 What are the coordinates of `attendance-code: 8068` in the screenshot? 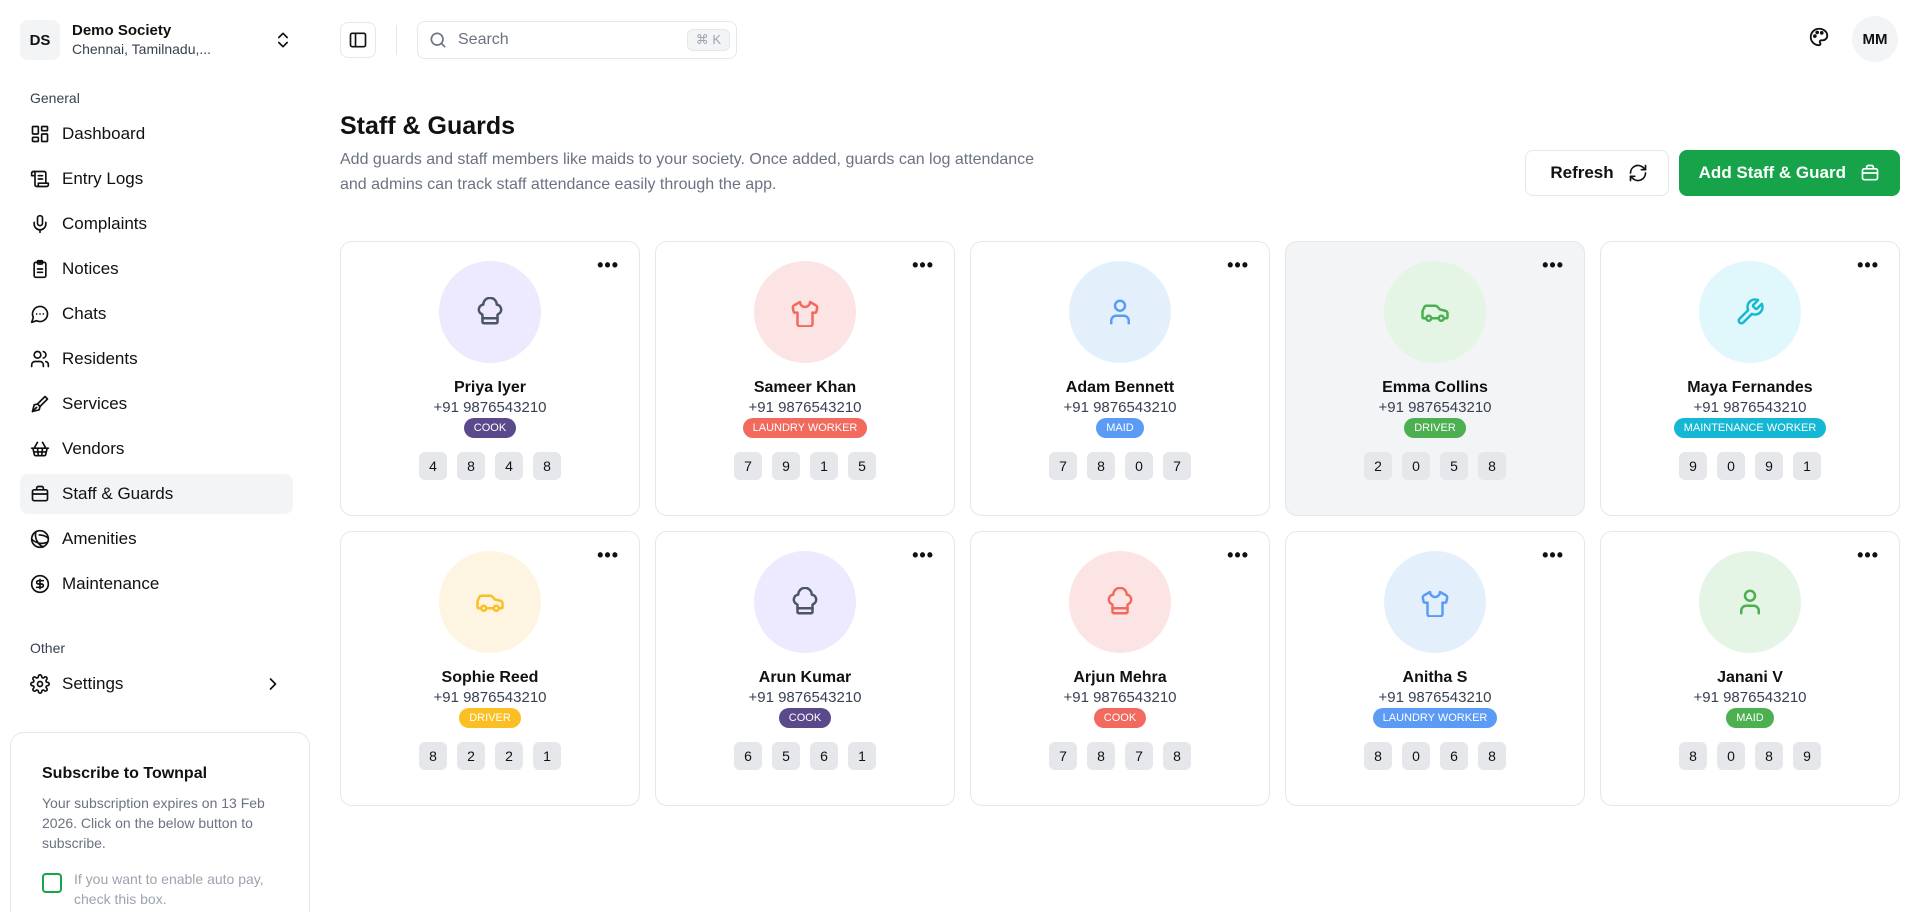 It's located at (1435, 756).